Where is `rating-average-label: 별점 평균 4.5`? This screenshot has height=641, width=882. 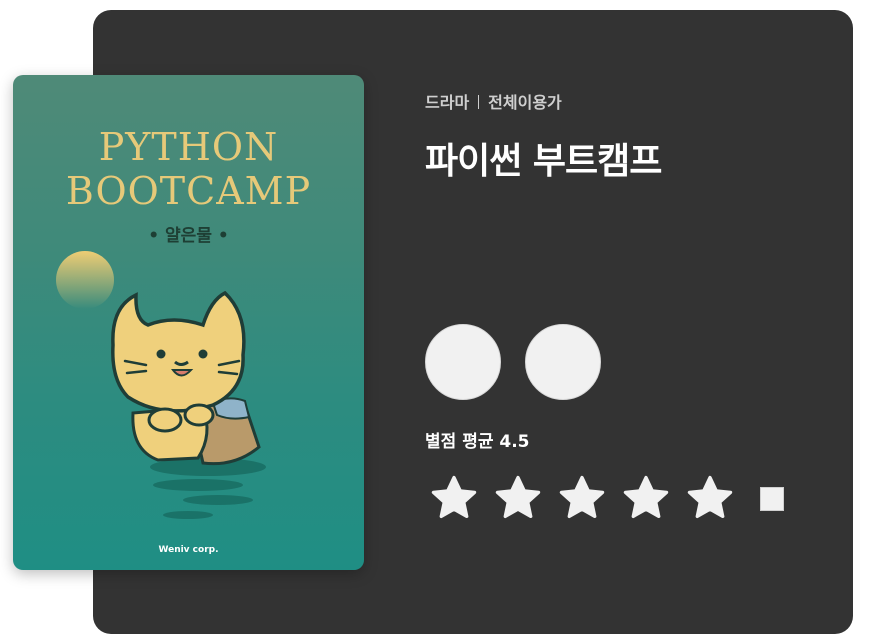 rating-average-label: 별점 평균 4.5 is located at coordinates (477, 442).